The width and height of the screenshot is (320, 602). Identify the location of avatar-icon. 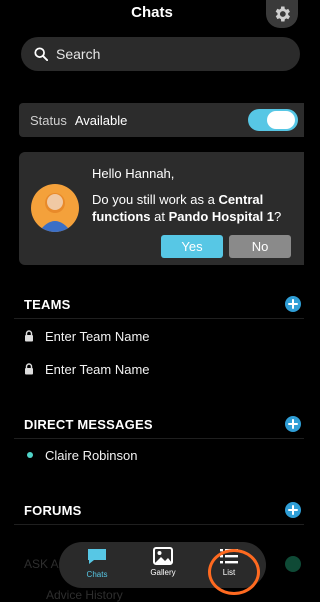
(55, 208).